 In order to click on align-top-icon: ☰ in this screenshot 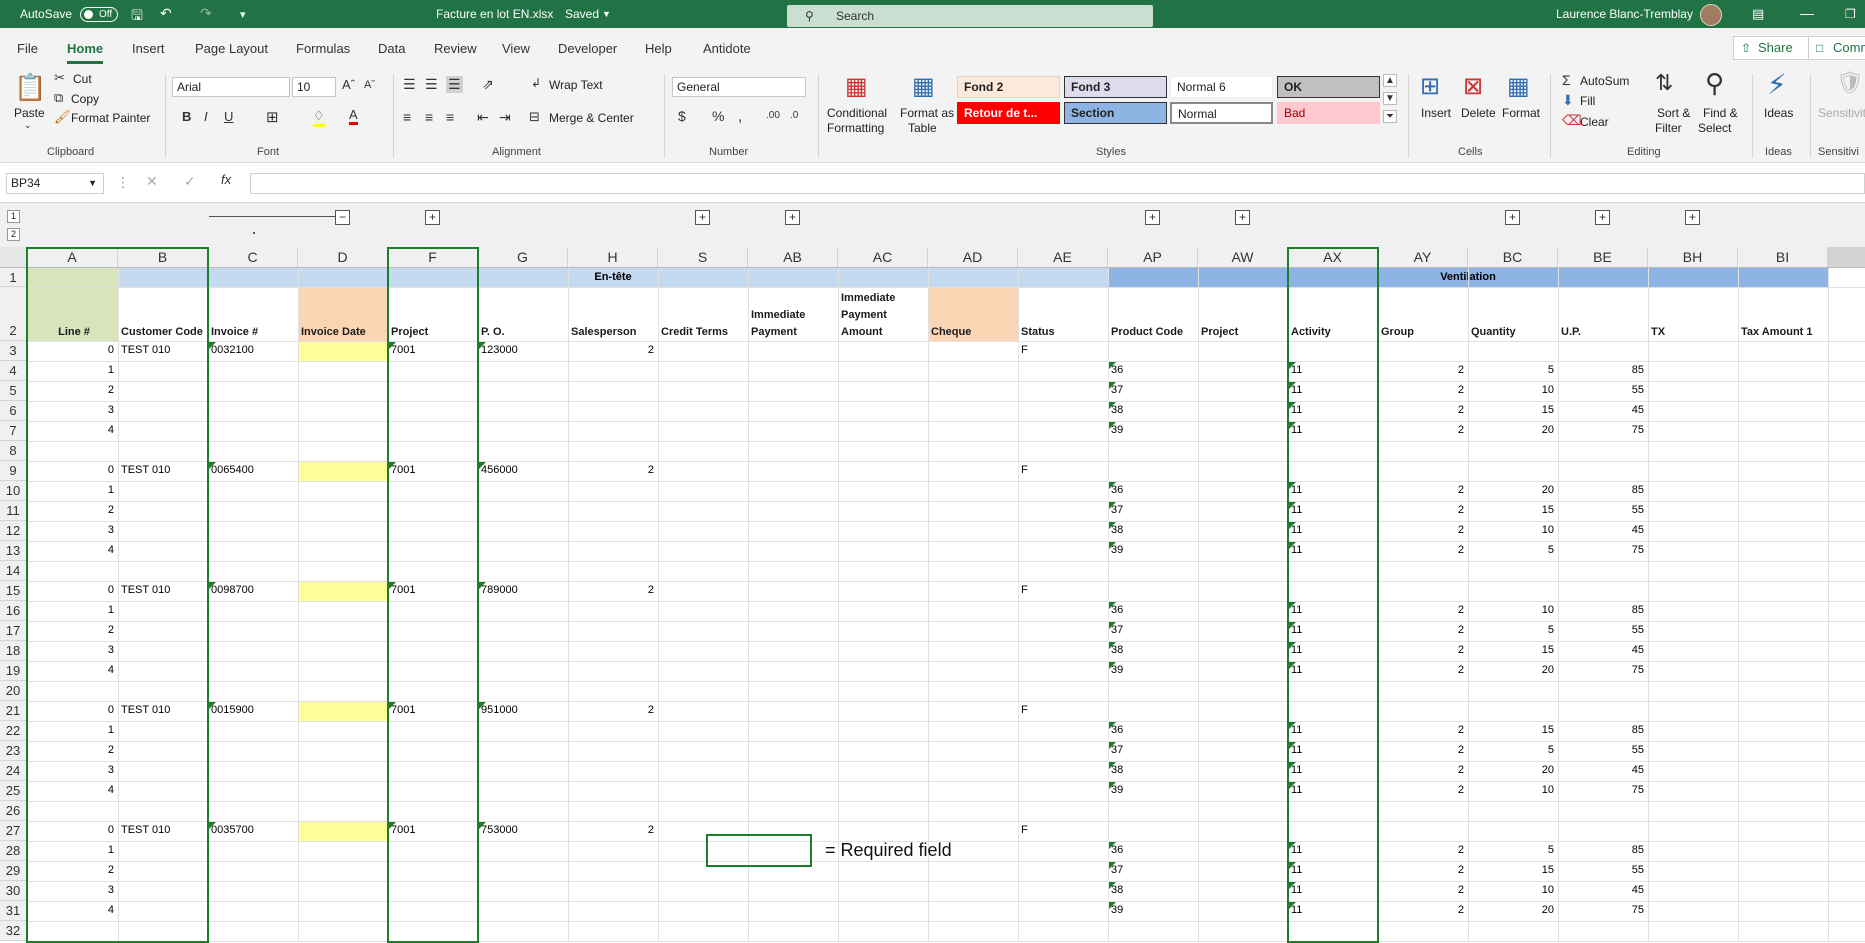, I will do `click(409, 84)`.